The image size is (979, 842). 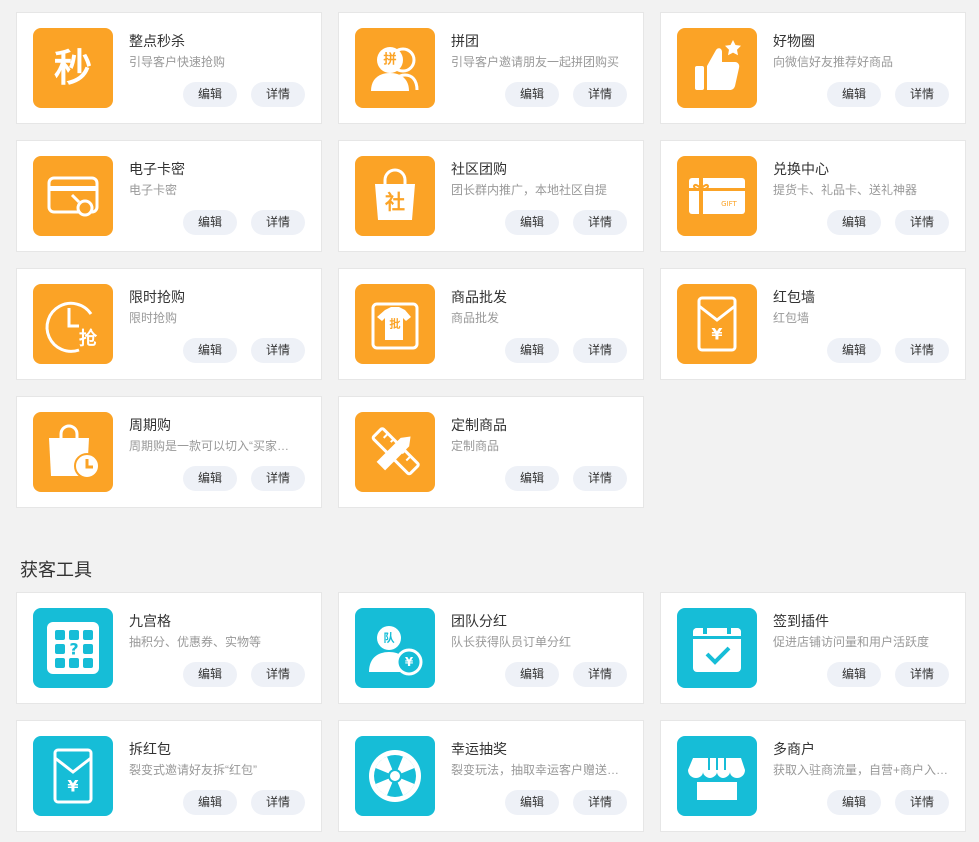 I want to click on red-envelope-icon: ¥, so click(x=717, y=324).